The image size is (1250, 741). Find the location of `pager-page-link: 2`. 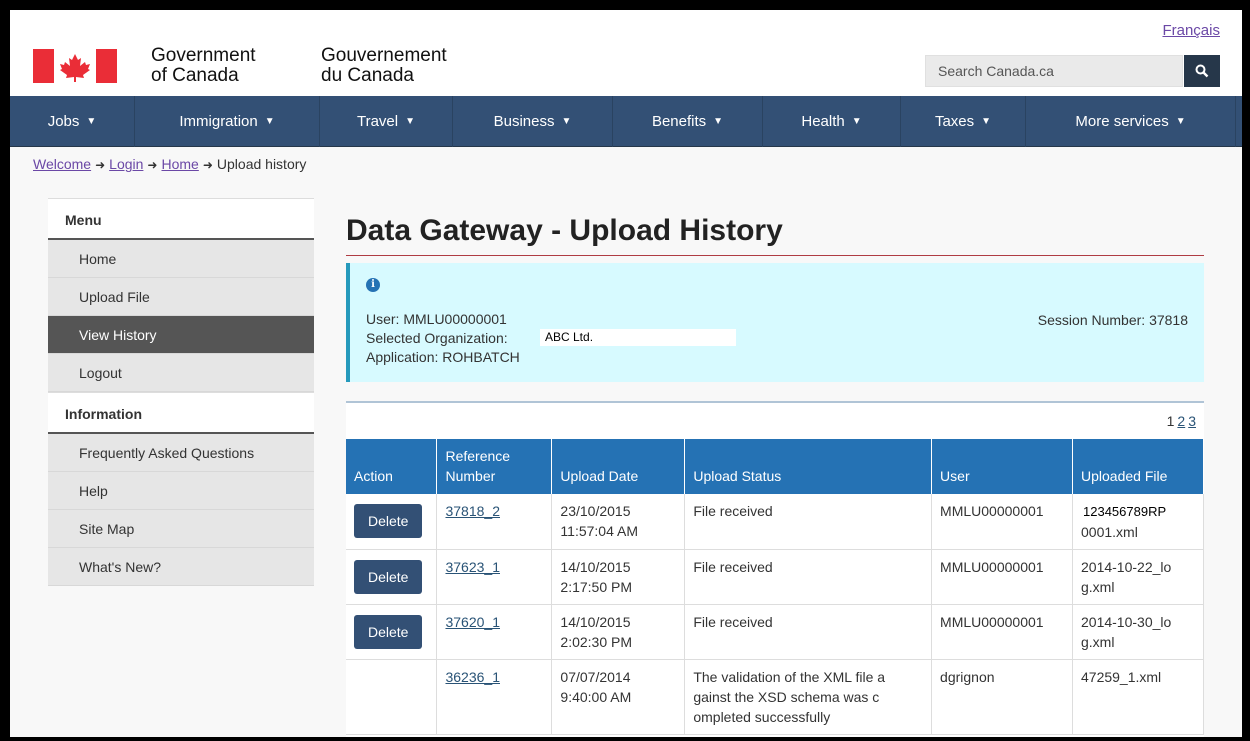

pager-page-link: 2 is located at coordinates (1181, 421).